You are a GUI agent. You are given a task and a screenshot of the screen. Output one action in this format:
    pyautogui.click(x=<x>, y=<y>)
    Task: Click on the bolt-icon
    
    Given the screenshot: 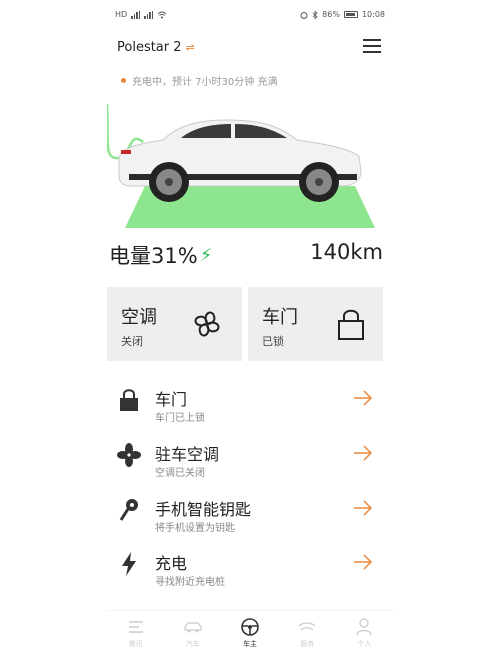 What is the action you would take?
    pyautogui.click(x=129, y=564)
    